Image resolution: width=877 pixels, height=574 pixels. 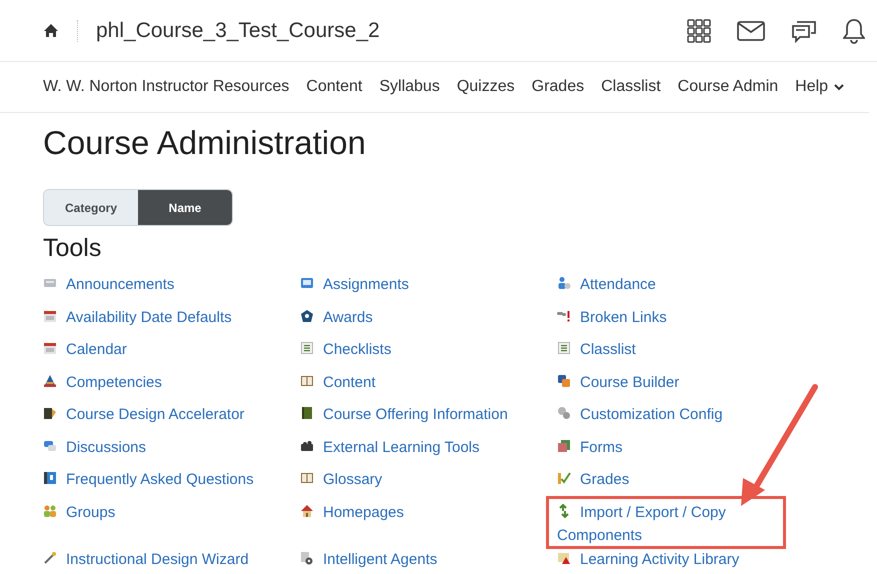 I want to click on wand-icon, so click(x=50, y=557).